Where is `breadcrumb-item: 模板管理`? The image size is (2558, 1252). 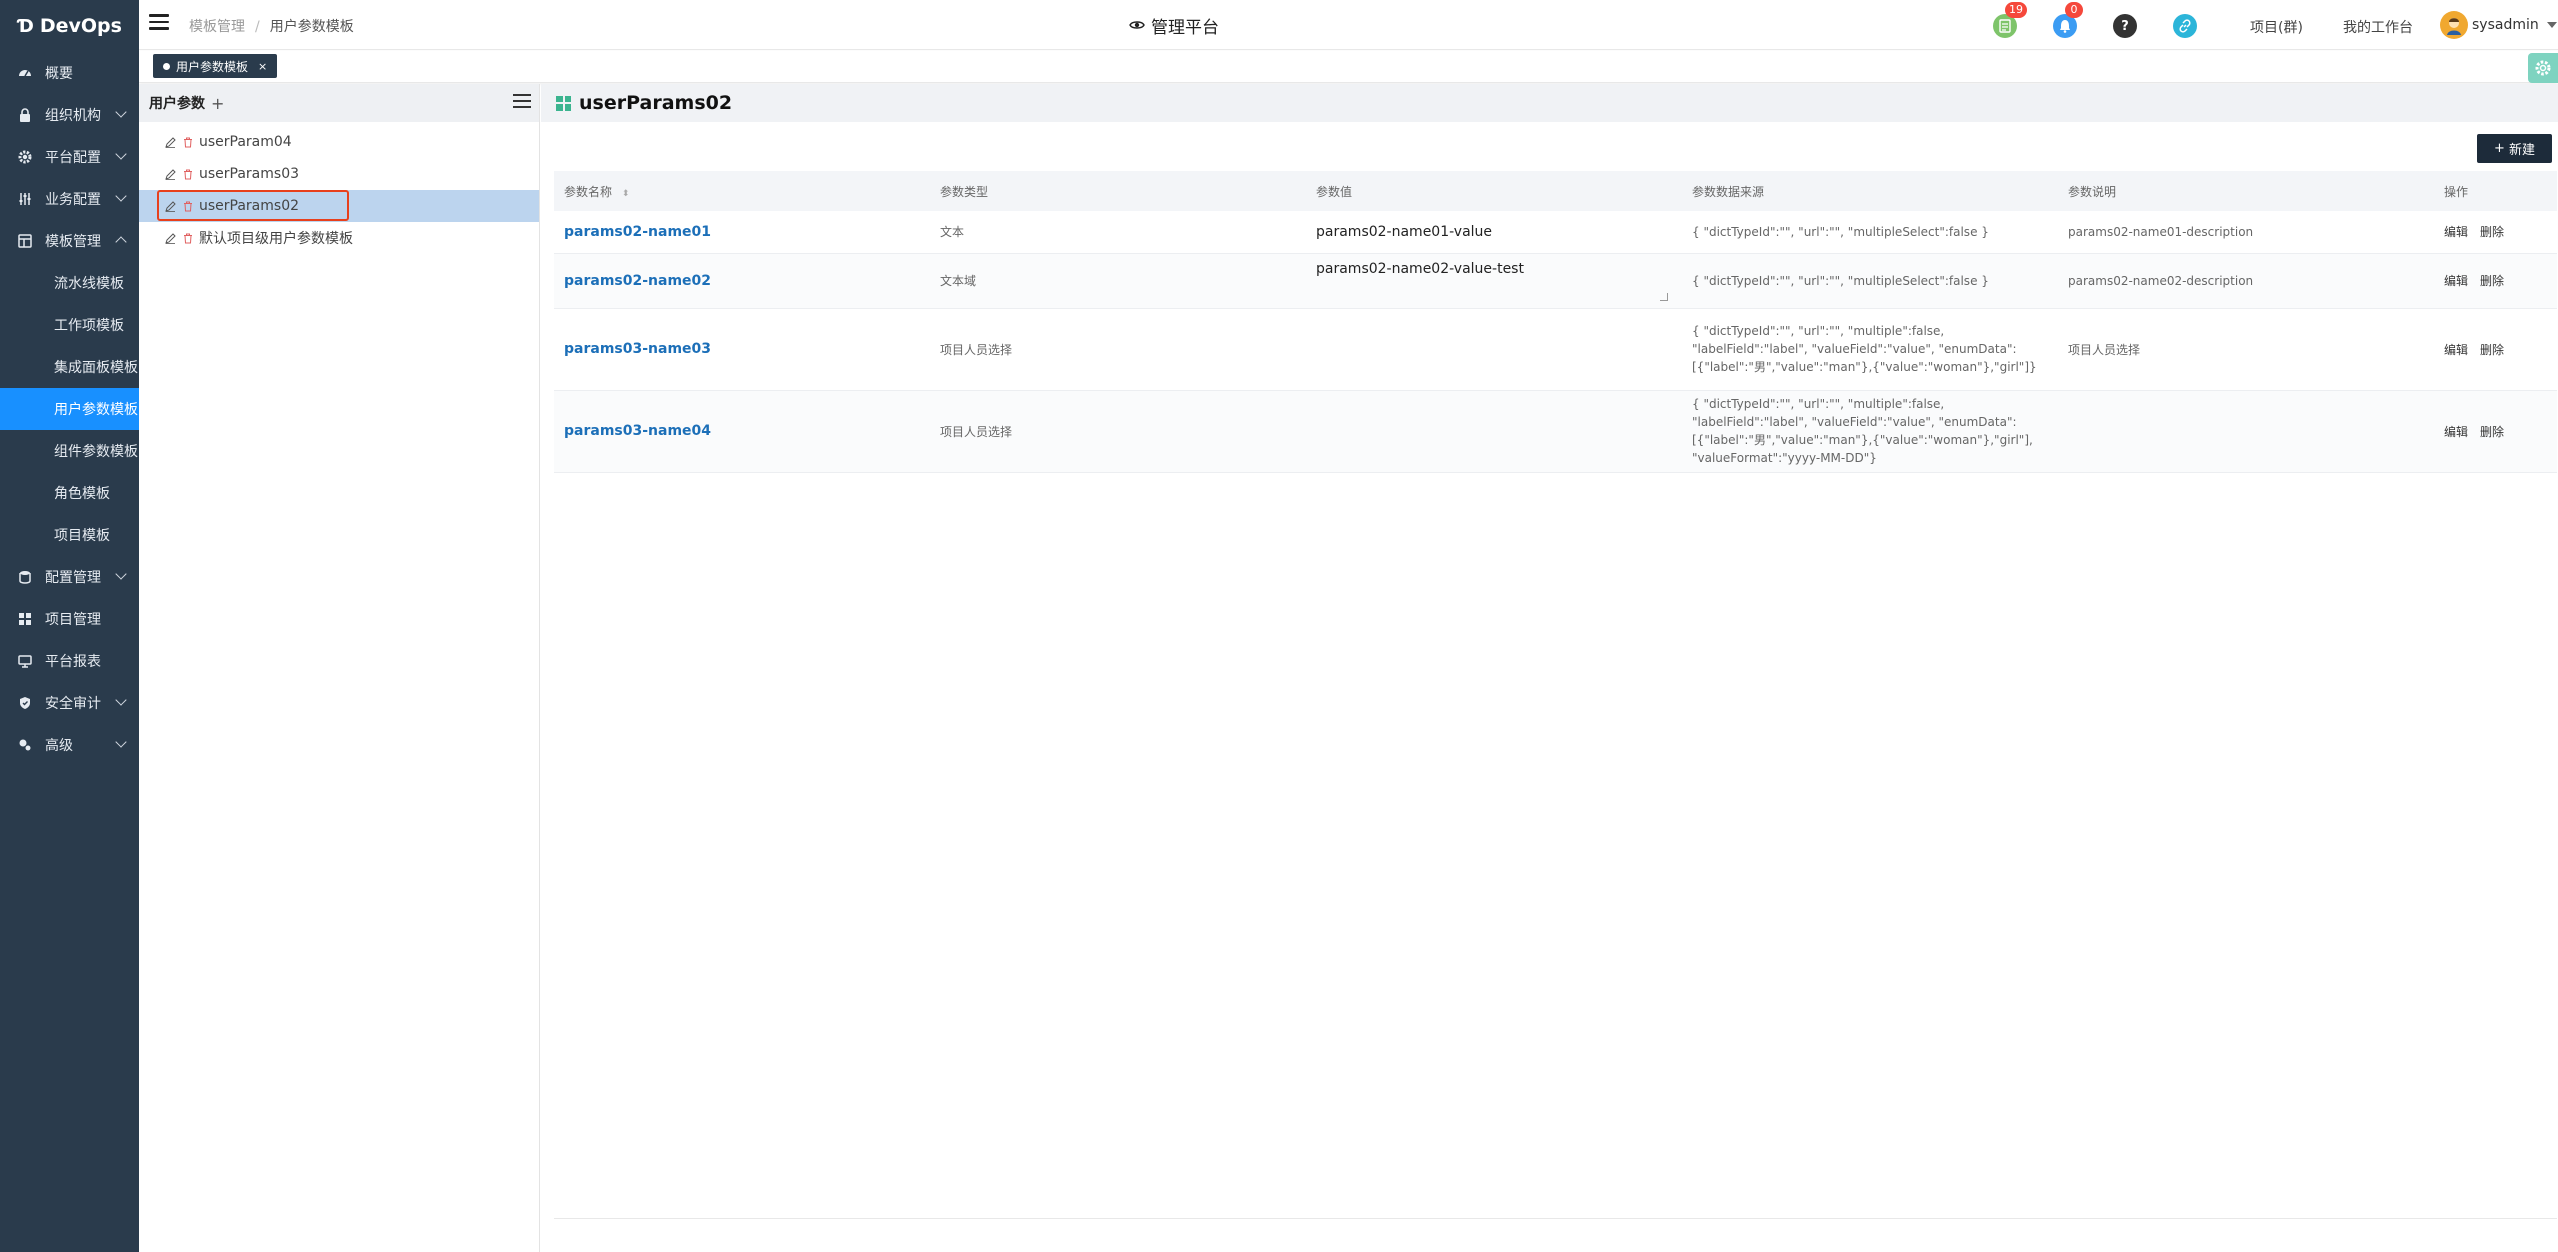
breadcrumb-item: 模板管理 is located at coordinates (217, 27).